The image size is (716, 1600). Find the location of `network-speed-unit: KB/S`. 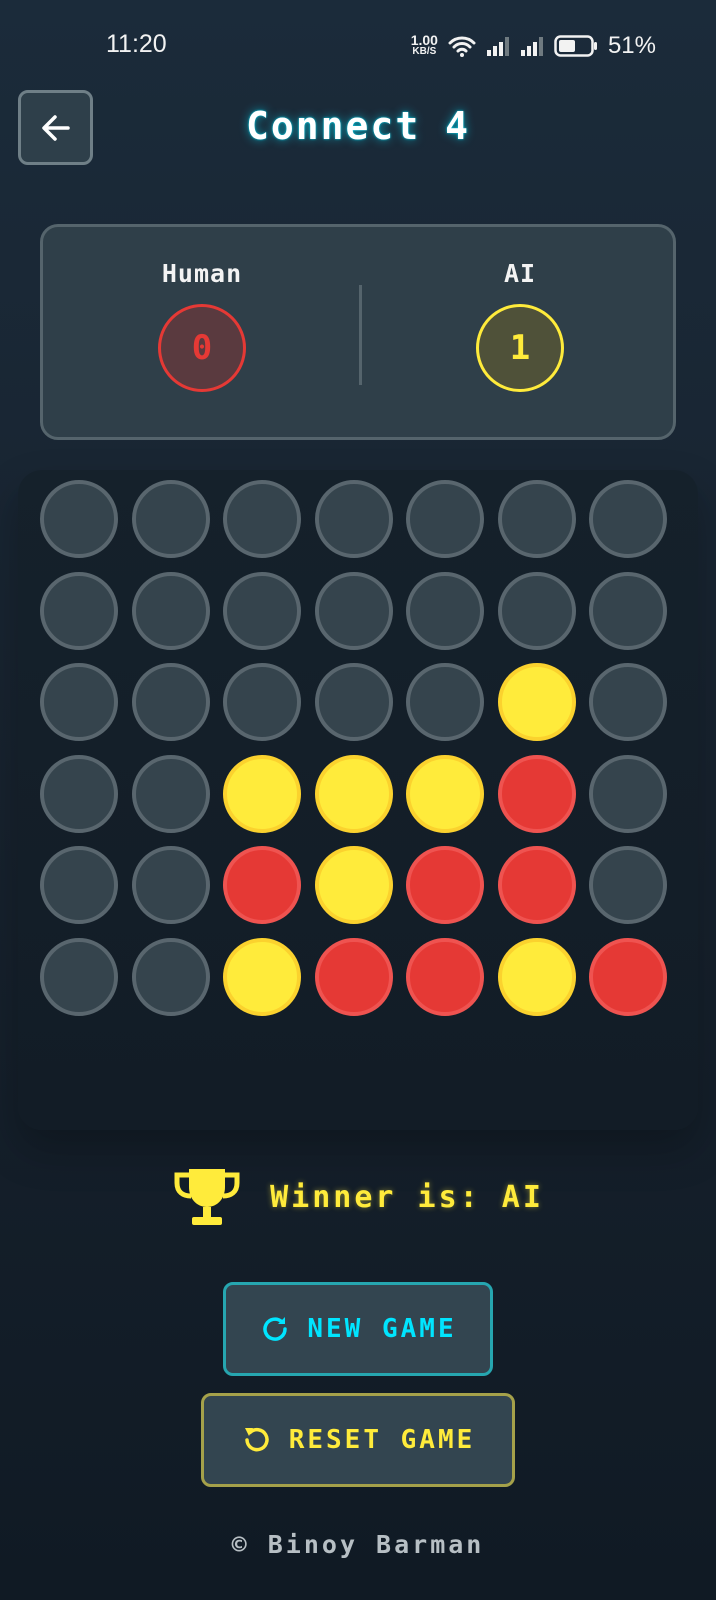

network-speed-unit: KB/S is located at coordinates (424, 51).